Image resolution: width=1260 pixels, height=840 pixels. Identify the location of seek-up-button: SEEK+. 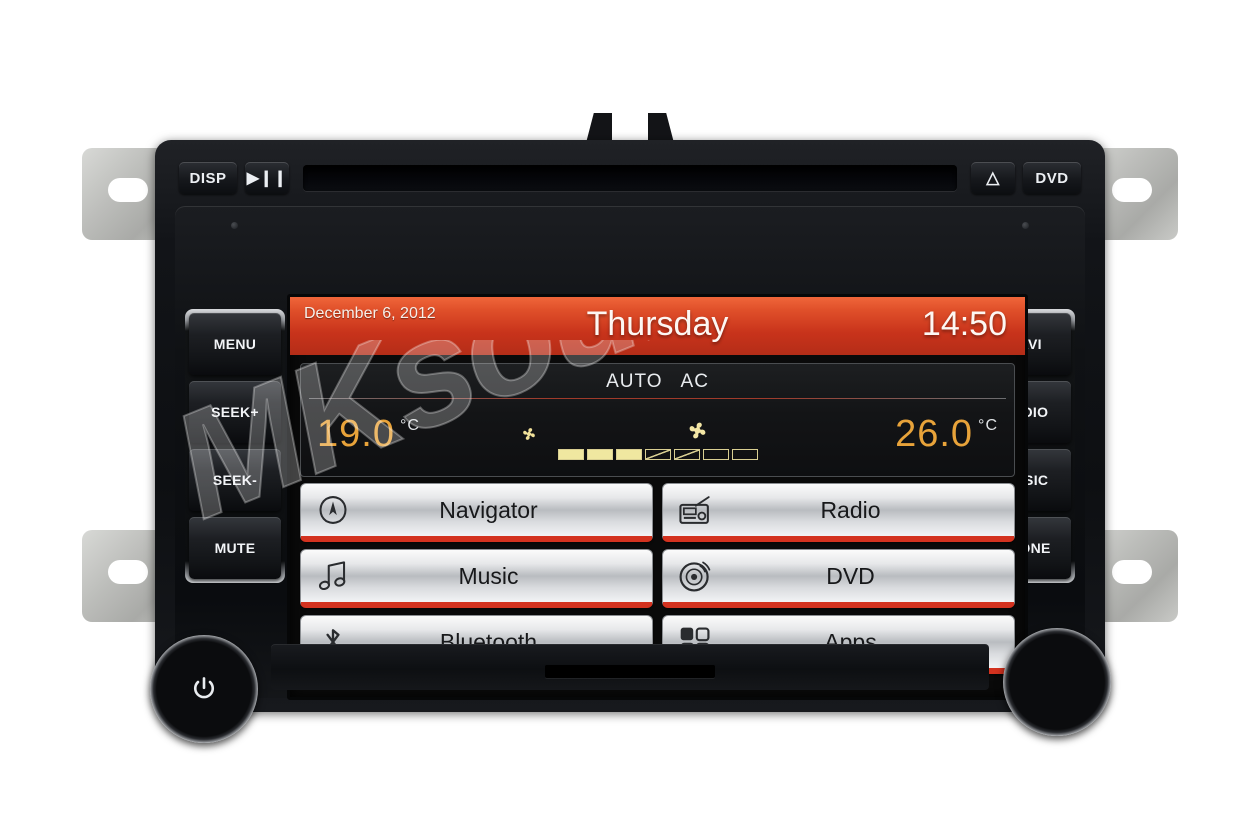
(235, 412).